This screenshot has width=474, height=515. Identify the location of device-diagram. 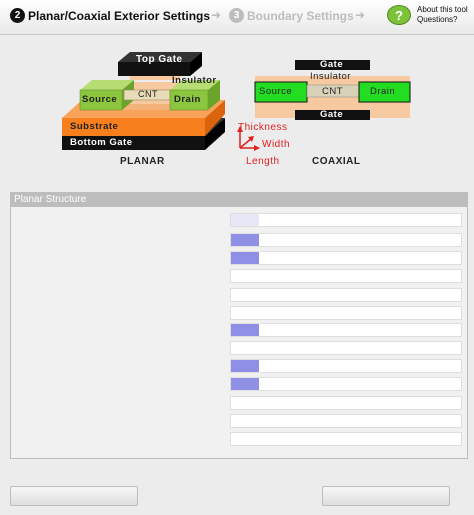
(236, 101).